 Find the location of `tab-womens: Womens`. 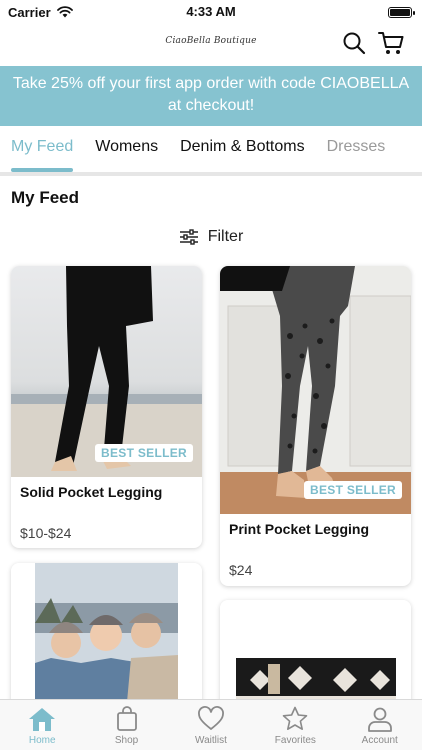

tab-womens: Womens is located at coordinates (126, 149).